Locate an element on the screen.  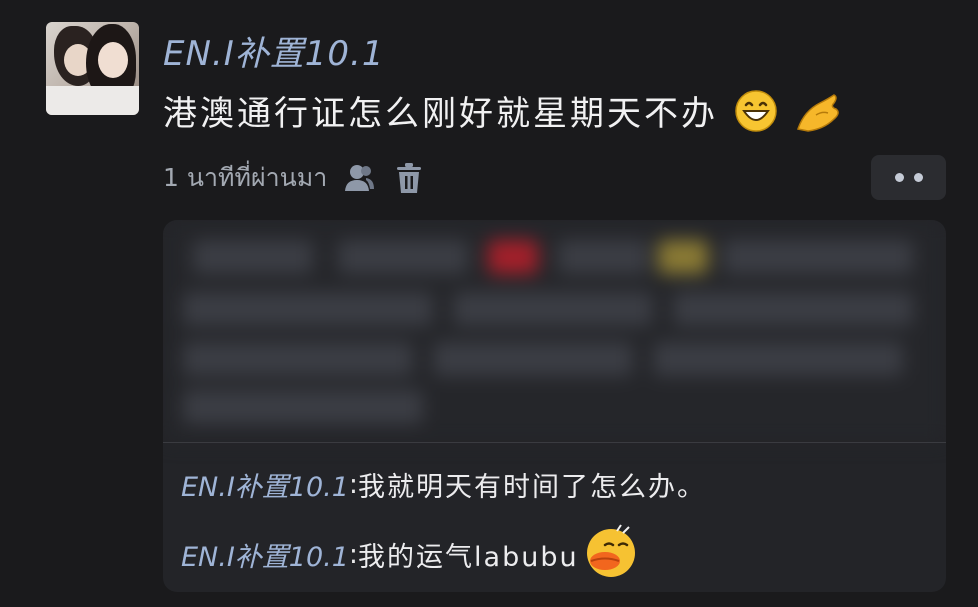
more-dots-icon is located at coordinates (899, 177).